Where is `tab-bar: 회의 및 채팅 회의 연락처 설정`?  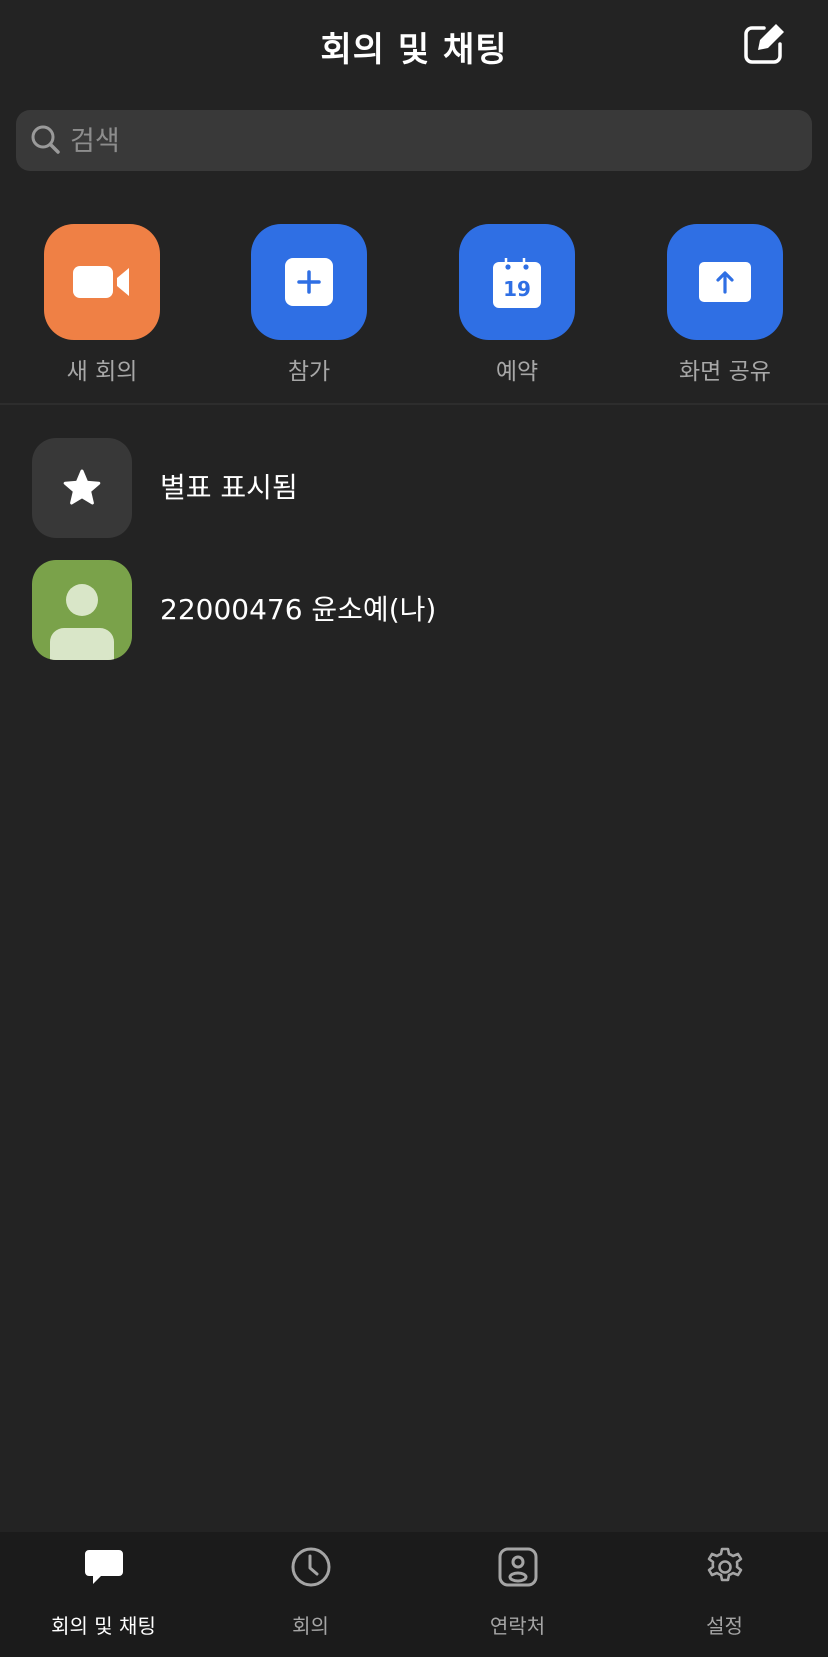
tab-bar: 회의 및 채팅 회의 연락처 설정 is located at coordinates (414, 1594).